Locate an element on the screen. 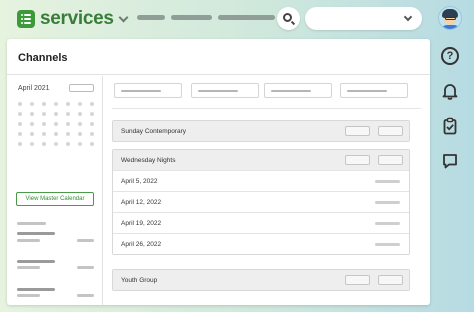 The height and width of the screenshot is (312, 474). app-logo: services is located at coordinates (73, 19).